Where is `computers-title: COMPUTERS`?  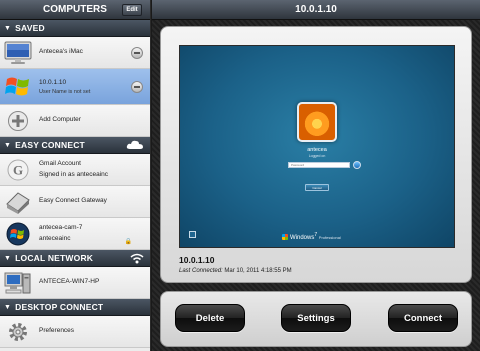
computers-title: COMPUTERS is located at coordinates (75, 9).